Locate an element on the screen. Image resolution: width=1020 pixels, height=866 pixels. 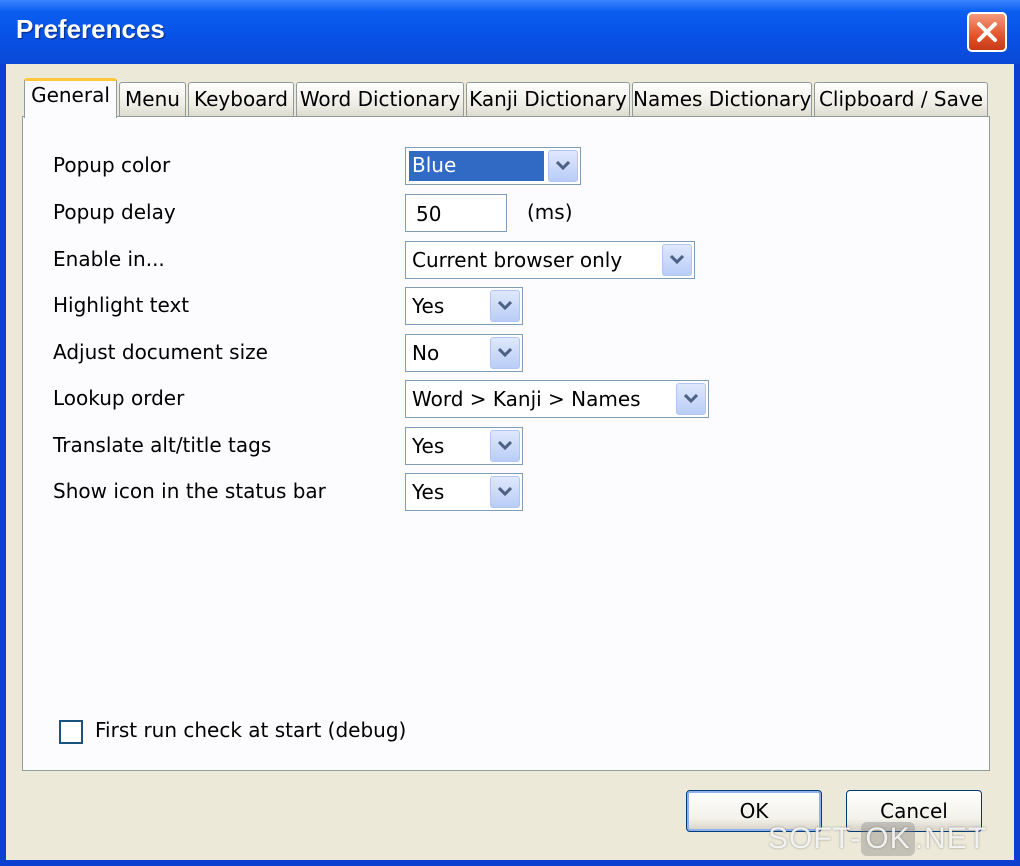
debug-checkbox is located at coordinates (71, 732).